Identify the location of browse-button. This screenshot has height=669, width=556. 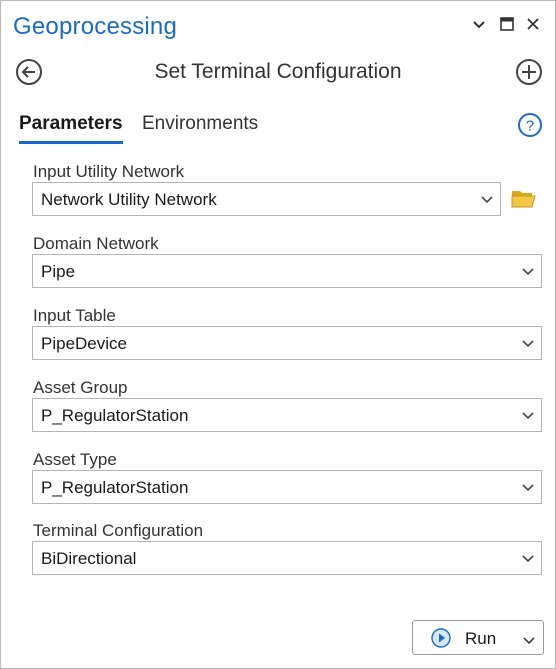
(524, 200).